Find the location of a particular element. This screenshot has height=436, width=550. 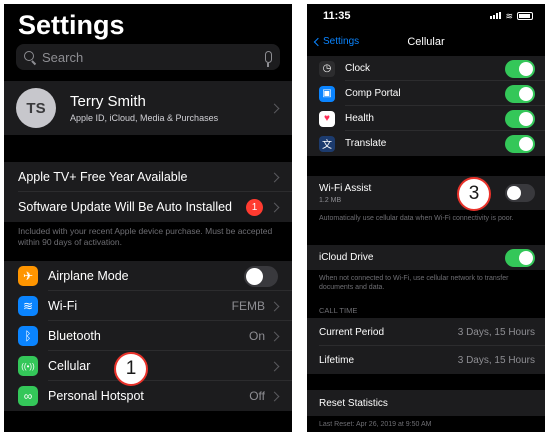

row-label: Cellular is located at coordinates (69, 366).